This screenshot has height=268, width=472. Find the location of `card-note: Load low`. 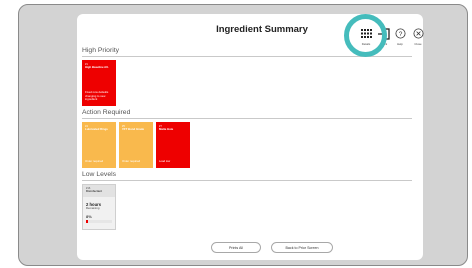

card-note: Load low is located at coordinates (165, 161).